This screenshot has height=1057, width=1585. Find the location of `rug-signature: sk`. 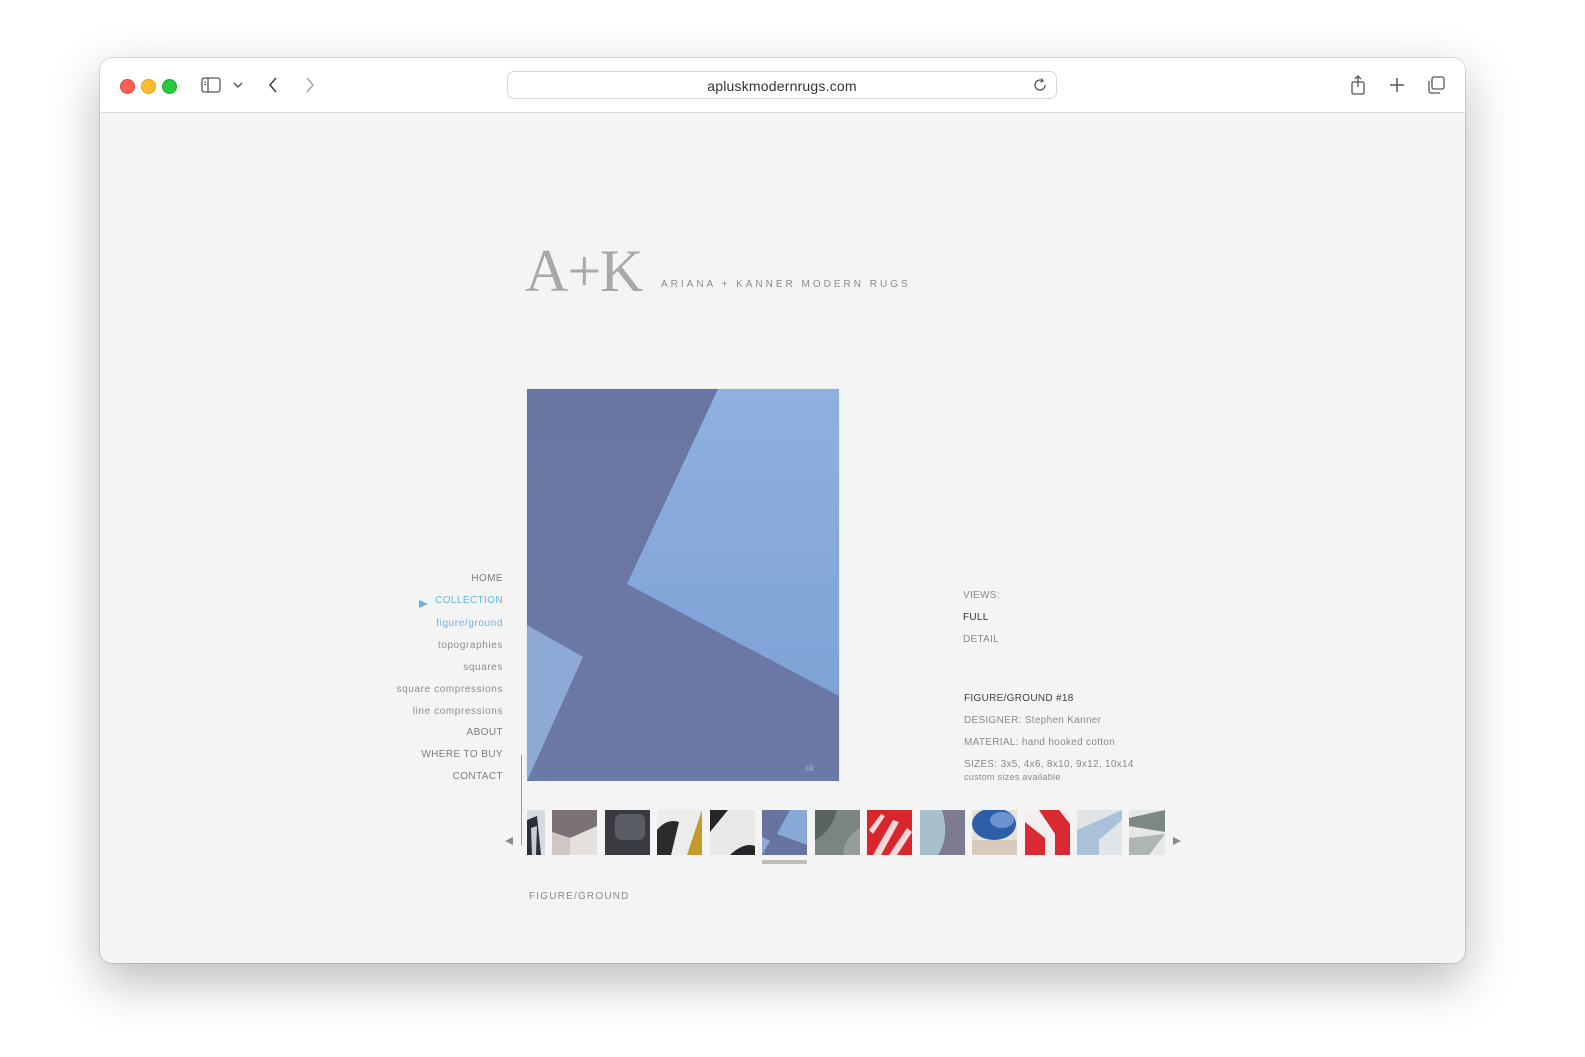

rug-signature: sk is located at coordinates (810, 768).